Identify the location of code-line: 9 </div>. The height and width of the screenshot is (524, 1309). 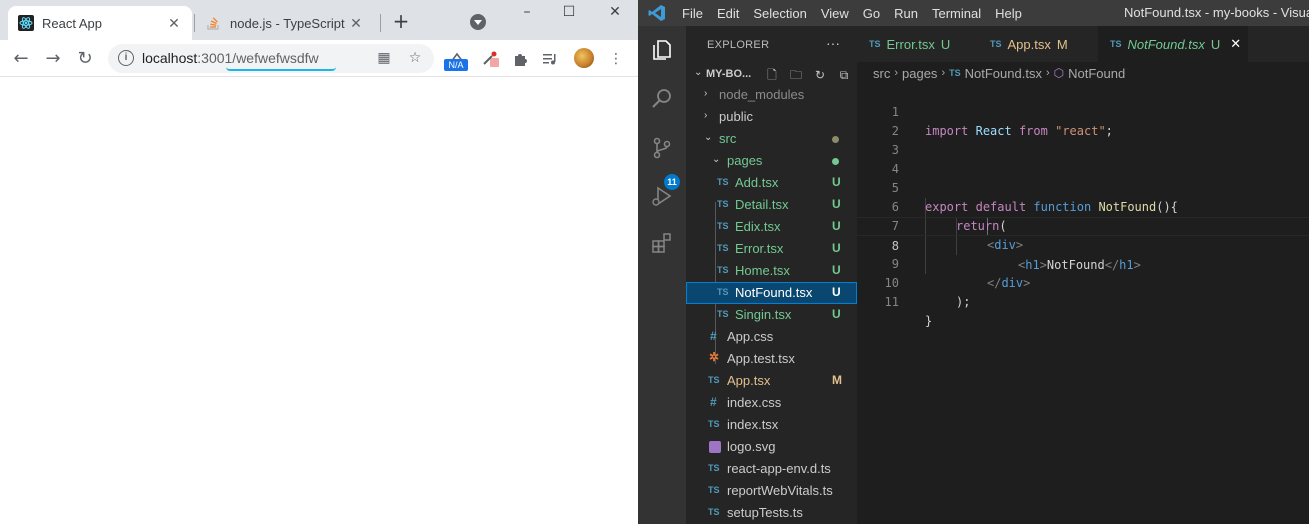
(1083, 263).